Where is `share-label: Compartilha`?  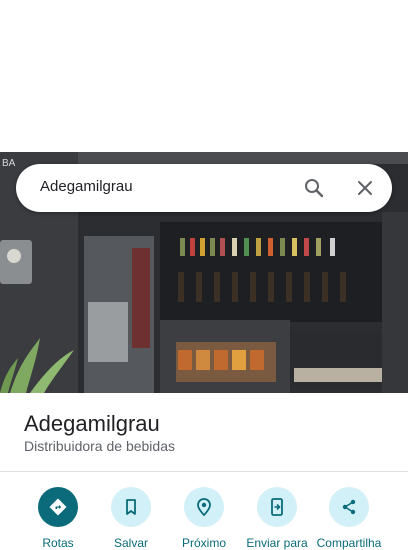 share-label: Compartilha is located at coordinates (349, 543).